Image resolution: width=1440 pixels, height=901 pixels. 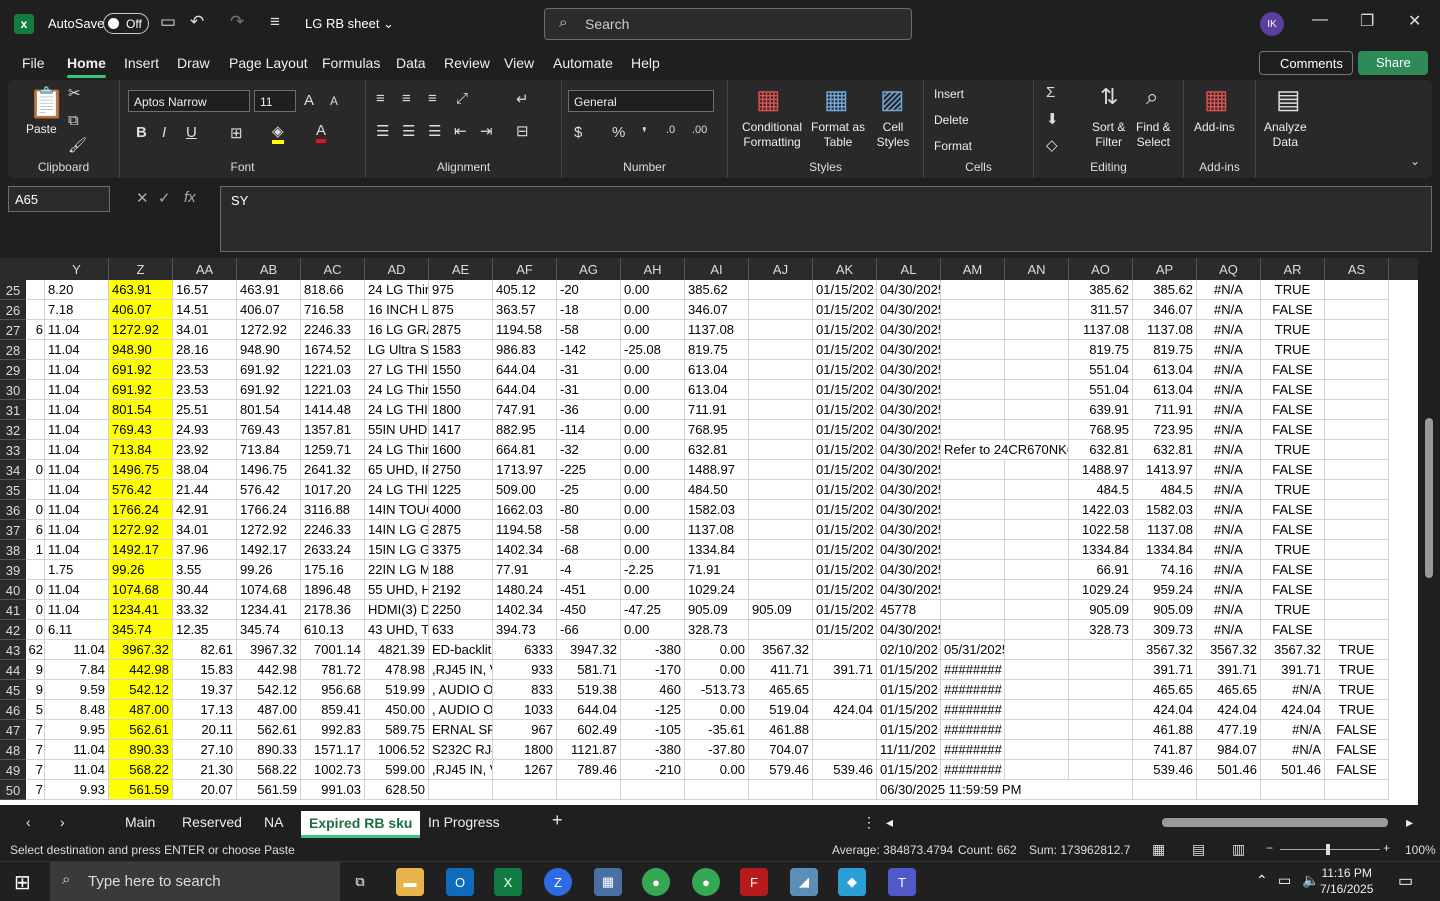 I want to click on cell: 05/31/2025, so click(x=973, y=650).